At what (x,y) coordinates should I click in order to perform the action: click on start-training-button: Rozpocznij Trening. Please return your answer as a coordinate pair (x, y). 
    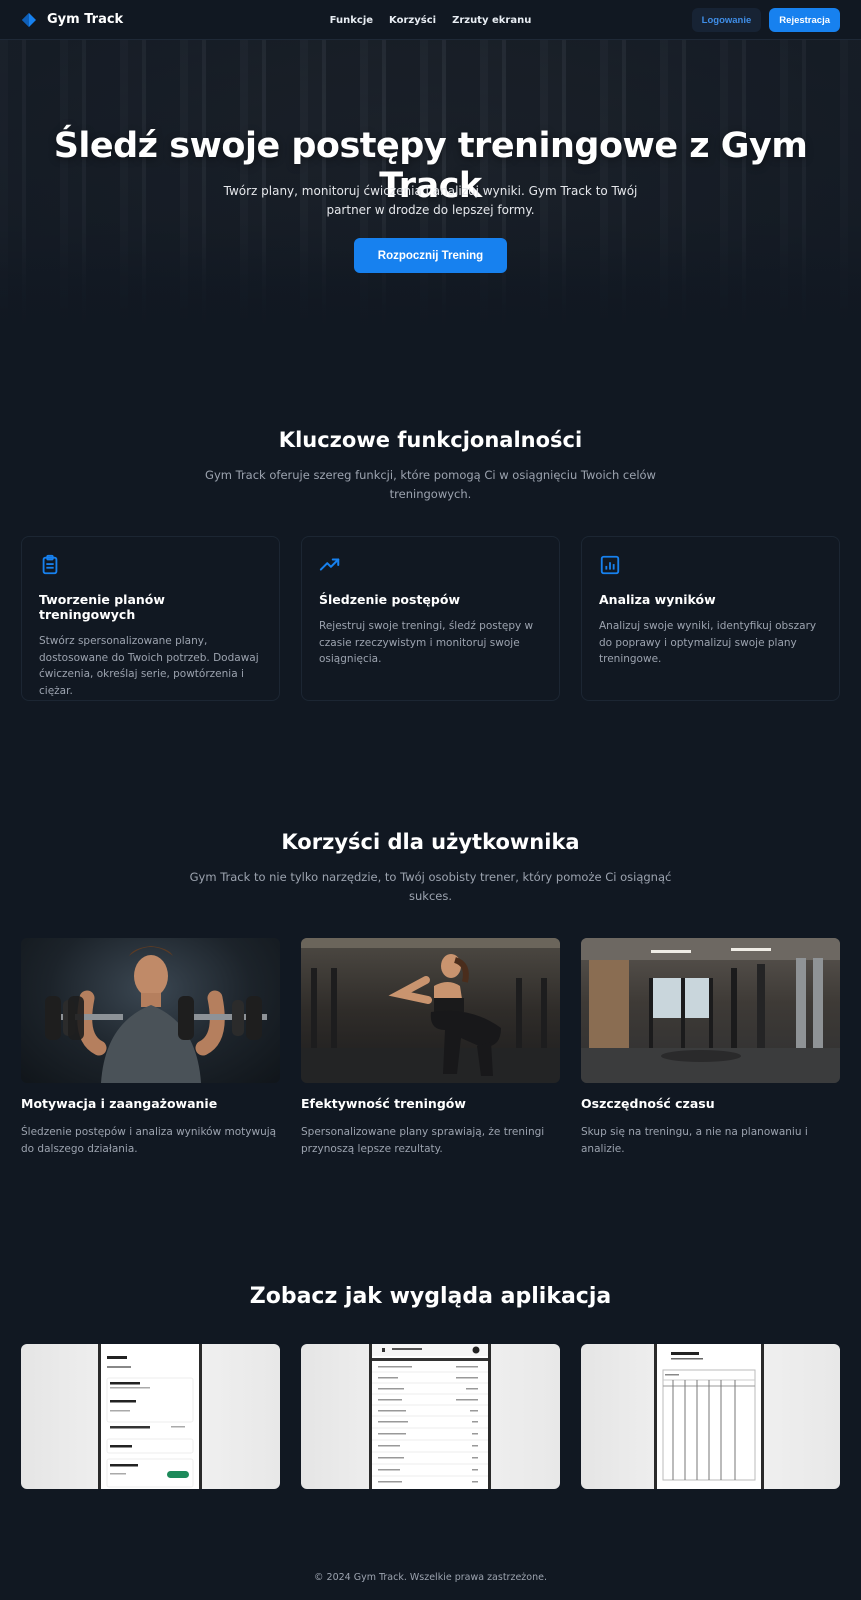
    Looking at the image, I should click on (430, 255).